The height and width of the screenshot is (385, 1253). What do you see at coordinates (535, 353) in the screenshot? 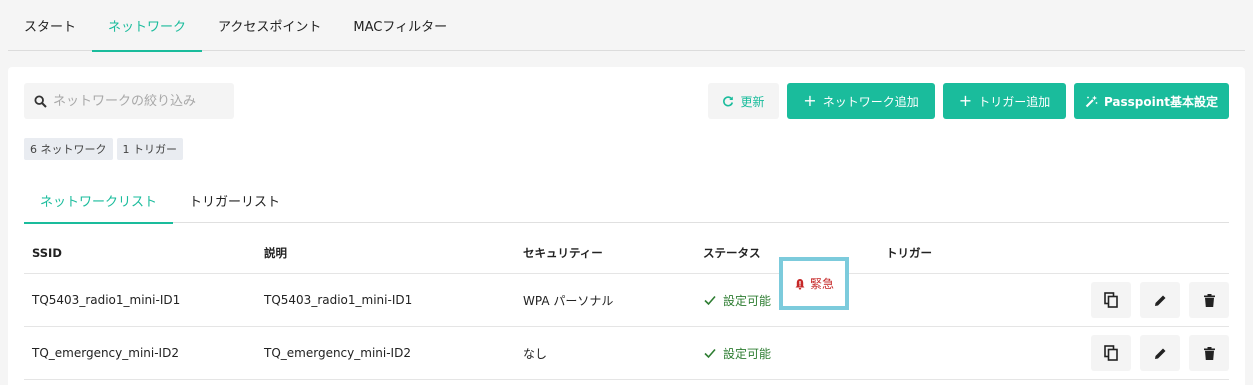
I see `security-cell: なし` at bounding box center [535, 353].